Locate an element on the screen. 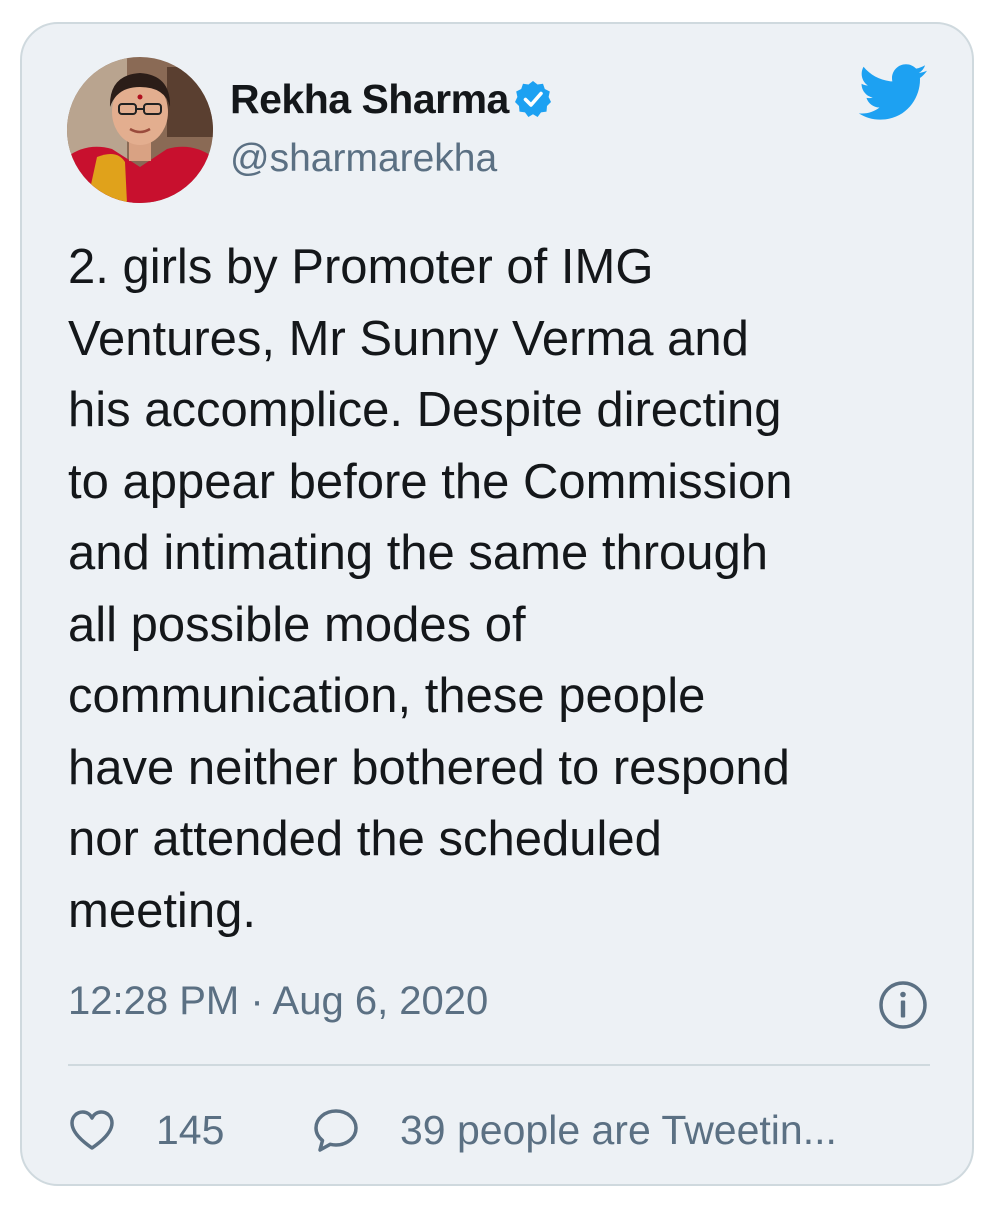 The width and height of the screenshot is (988, 1216). divider is located at coordinates (499, 1065).